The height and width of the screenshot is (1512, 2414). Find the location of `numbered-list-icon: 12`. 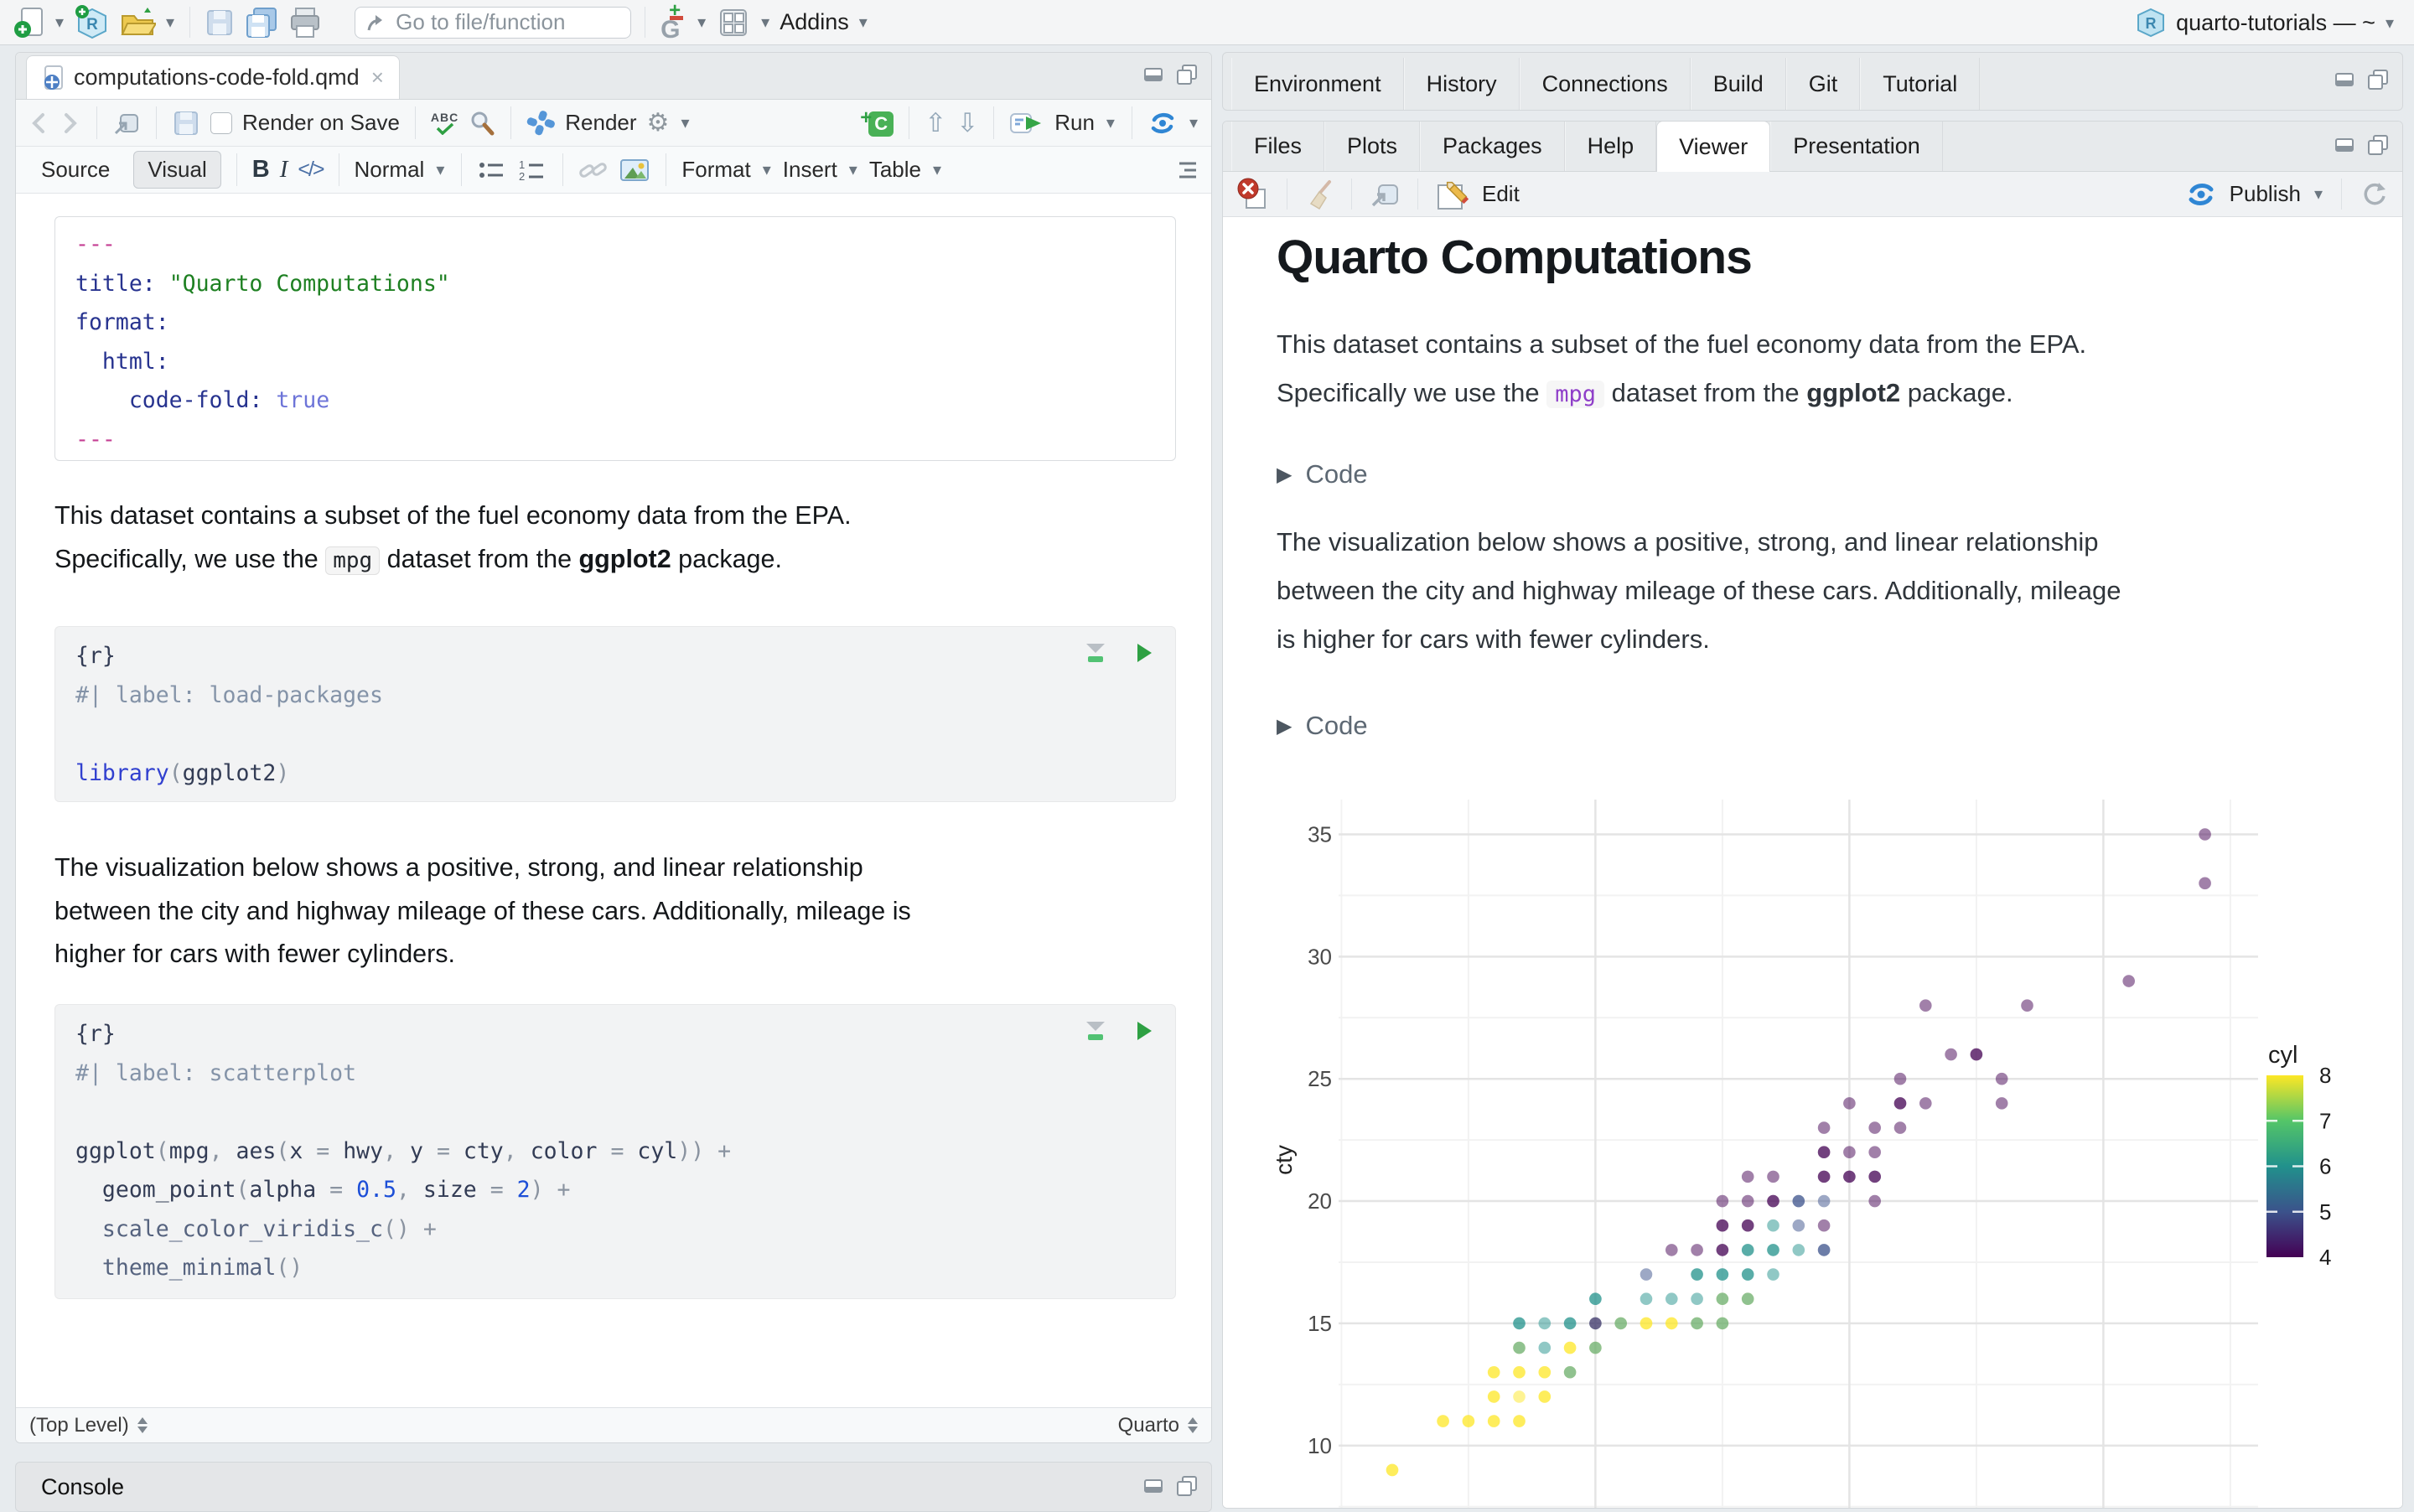

numbered-list-icon: 12 is located at coordinates (532, 170).